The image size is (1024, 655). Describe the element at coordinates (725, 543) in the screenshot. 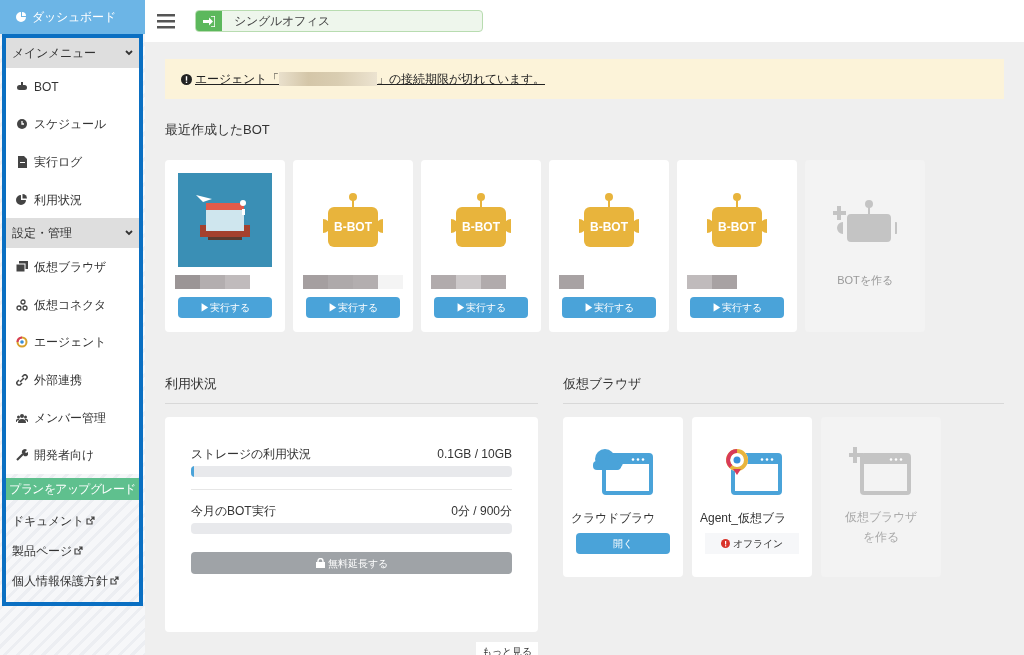

I see `error-icon` at that location.